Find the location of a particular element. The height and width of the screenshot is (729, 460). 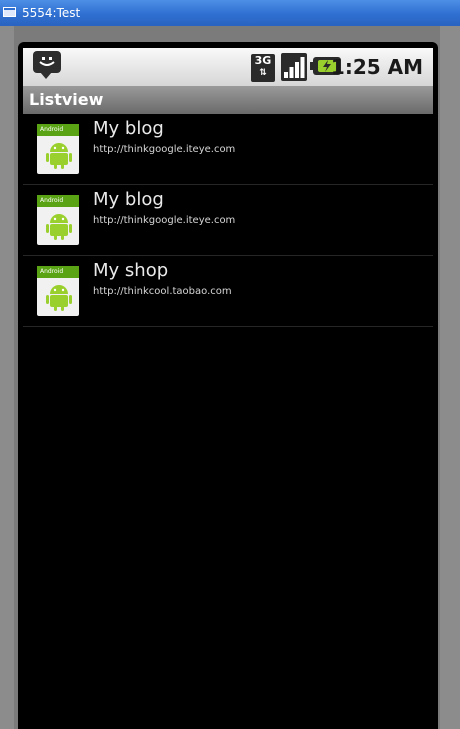

emulator-right-edge is located at coordinates (450, 377).